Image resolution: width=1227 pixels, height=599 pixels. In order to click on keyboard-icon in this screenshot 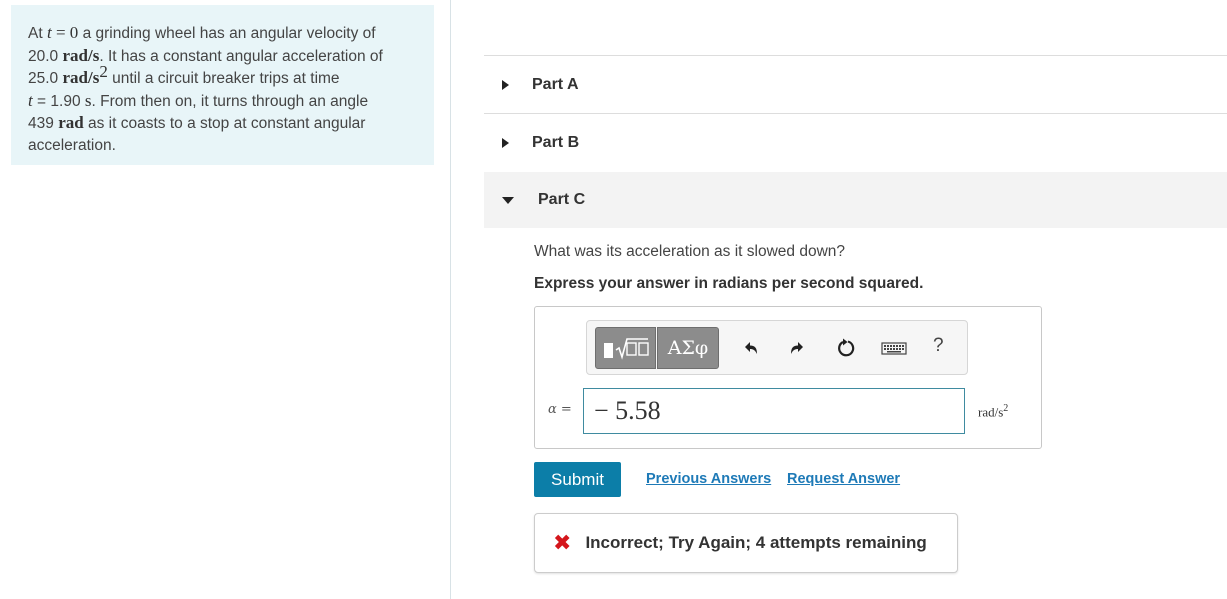, I will do `click(894, 348)`.